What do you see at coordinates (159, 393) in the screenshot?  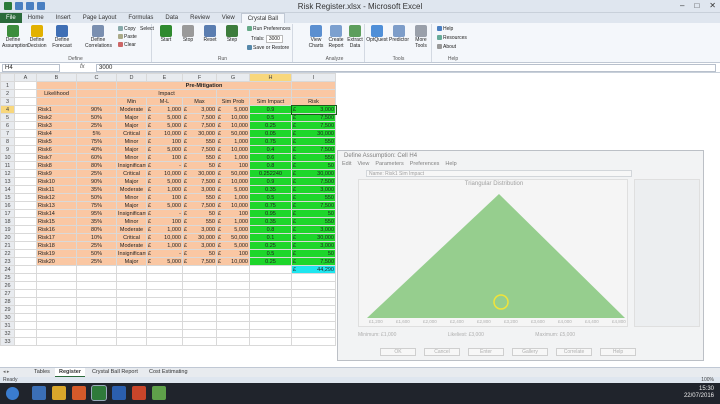 I see `chrome-taskbar-icon` at bounding box center [159, 393].